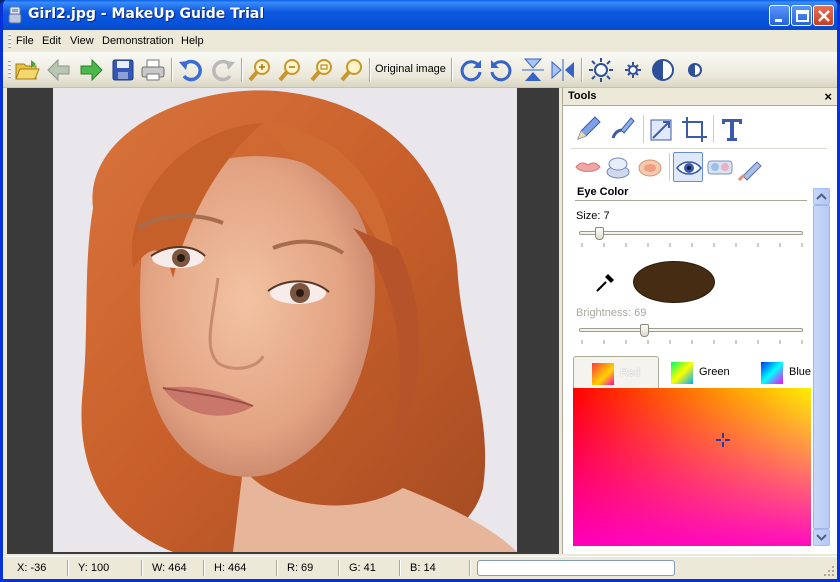  I want to click on tools-close-button: ×, so click(828, 96).